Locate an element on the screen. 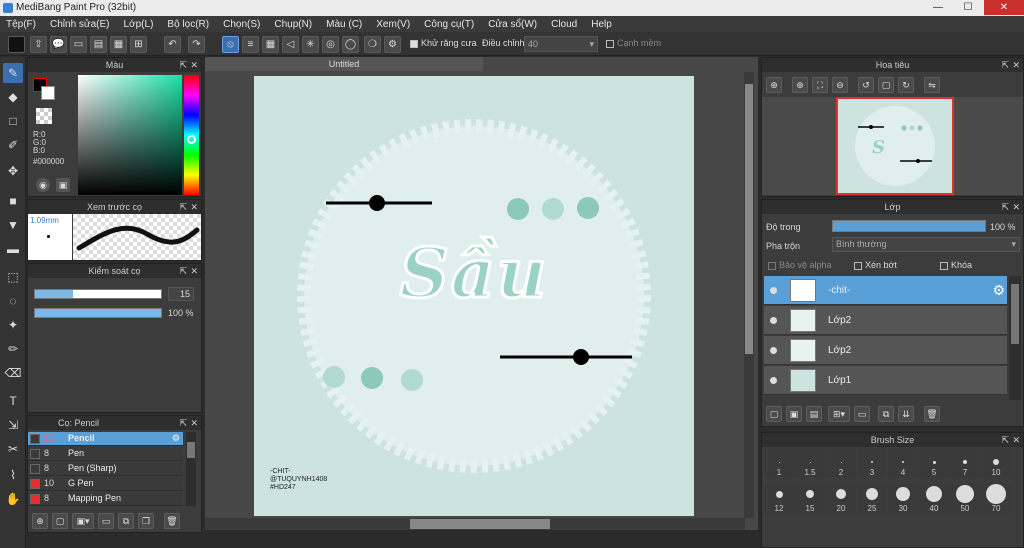  select-tool-icon: ⬚ is located at coordinates (13, 277).